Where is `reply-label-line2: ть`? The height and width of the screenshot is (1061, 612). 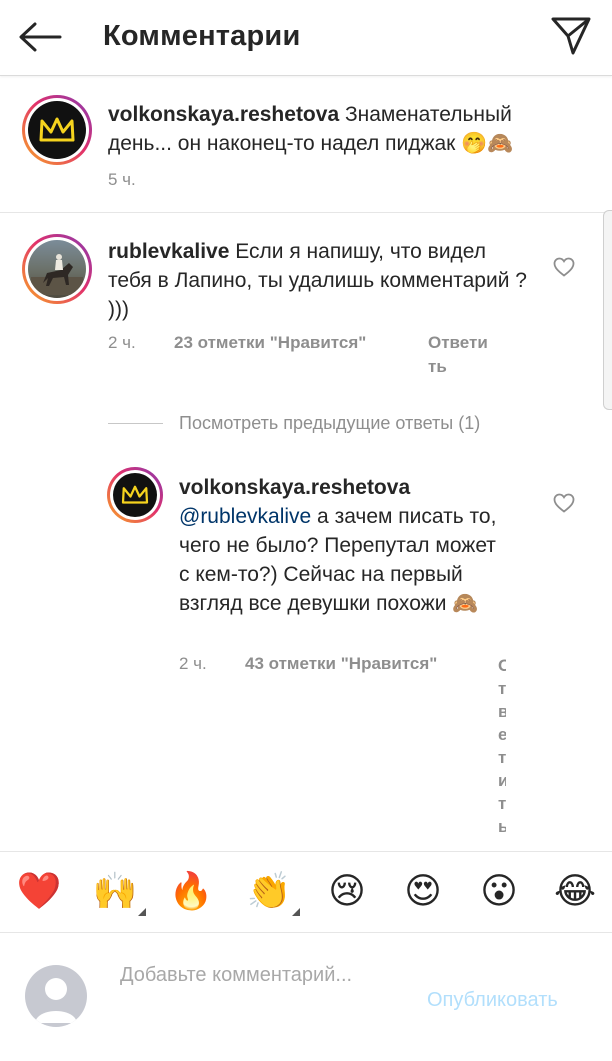 reply-label-line2: ть is located at coordinates (437, 366).